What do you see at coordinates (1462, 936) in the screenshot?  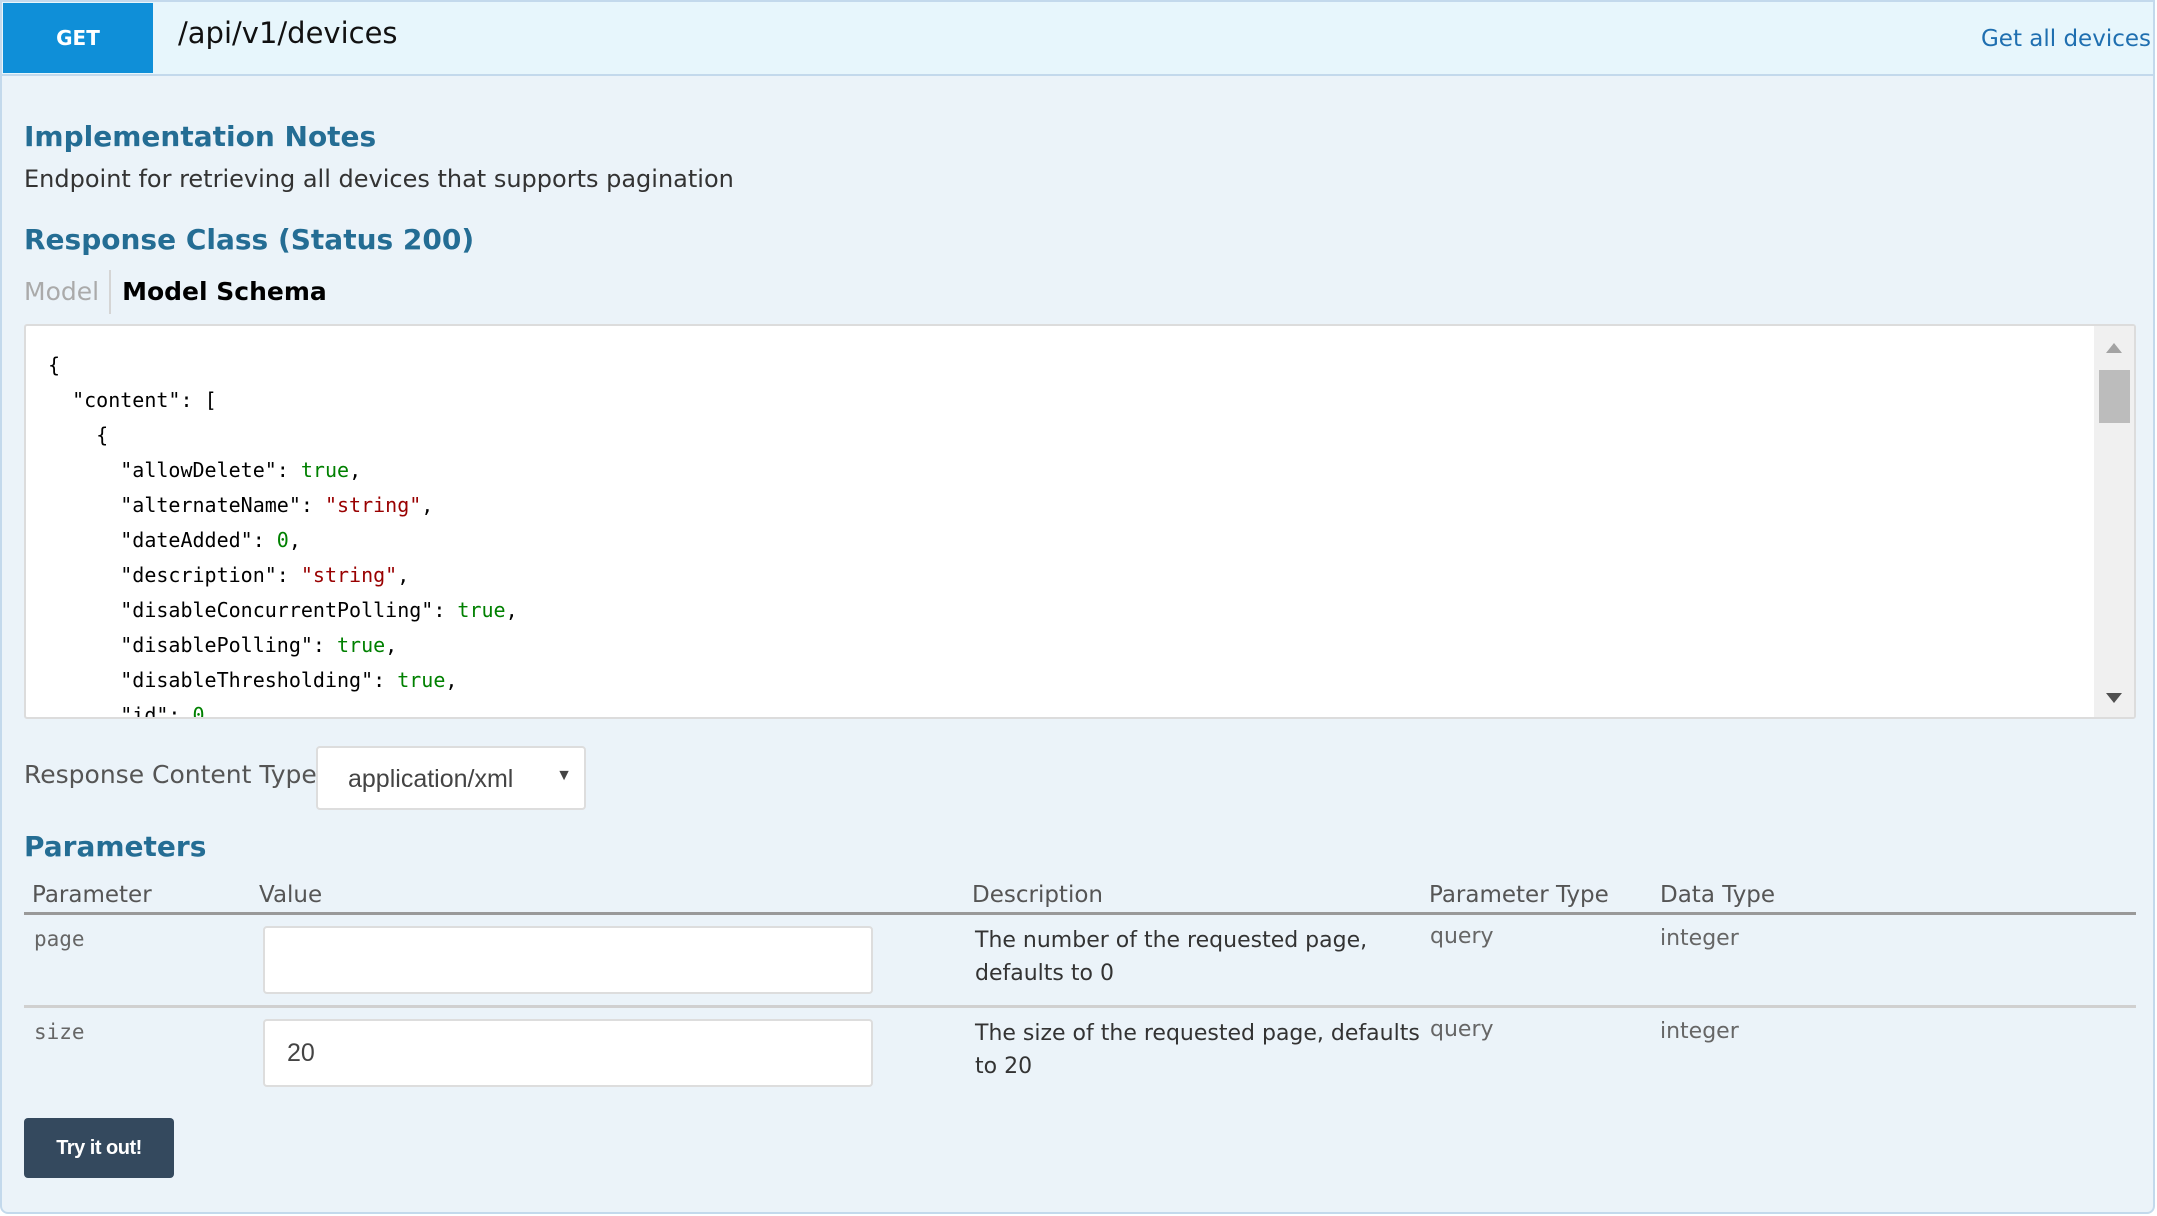 I see `param-type-page: query` at bounding box center [1462, 936].